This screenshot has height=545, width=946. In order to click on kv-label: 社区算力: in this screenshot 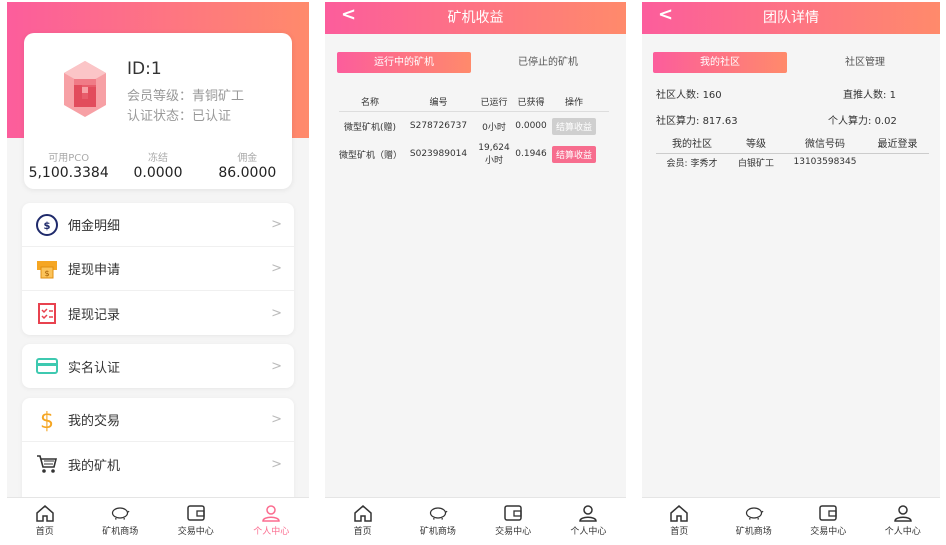, I will do `click(678, 121)`.